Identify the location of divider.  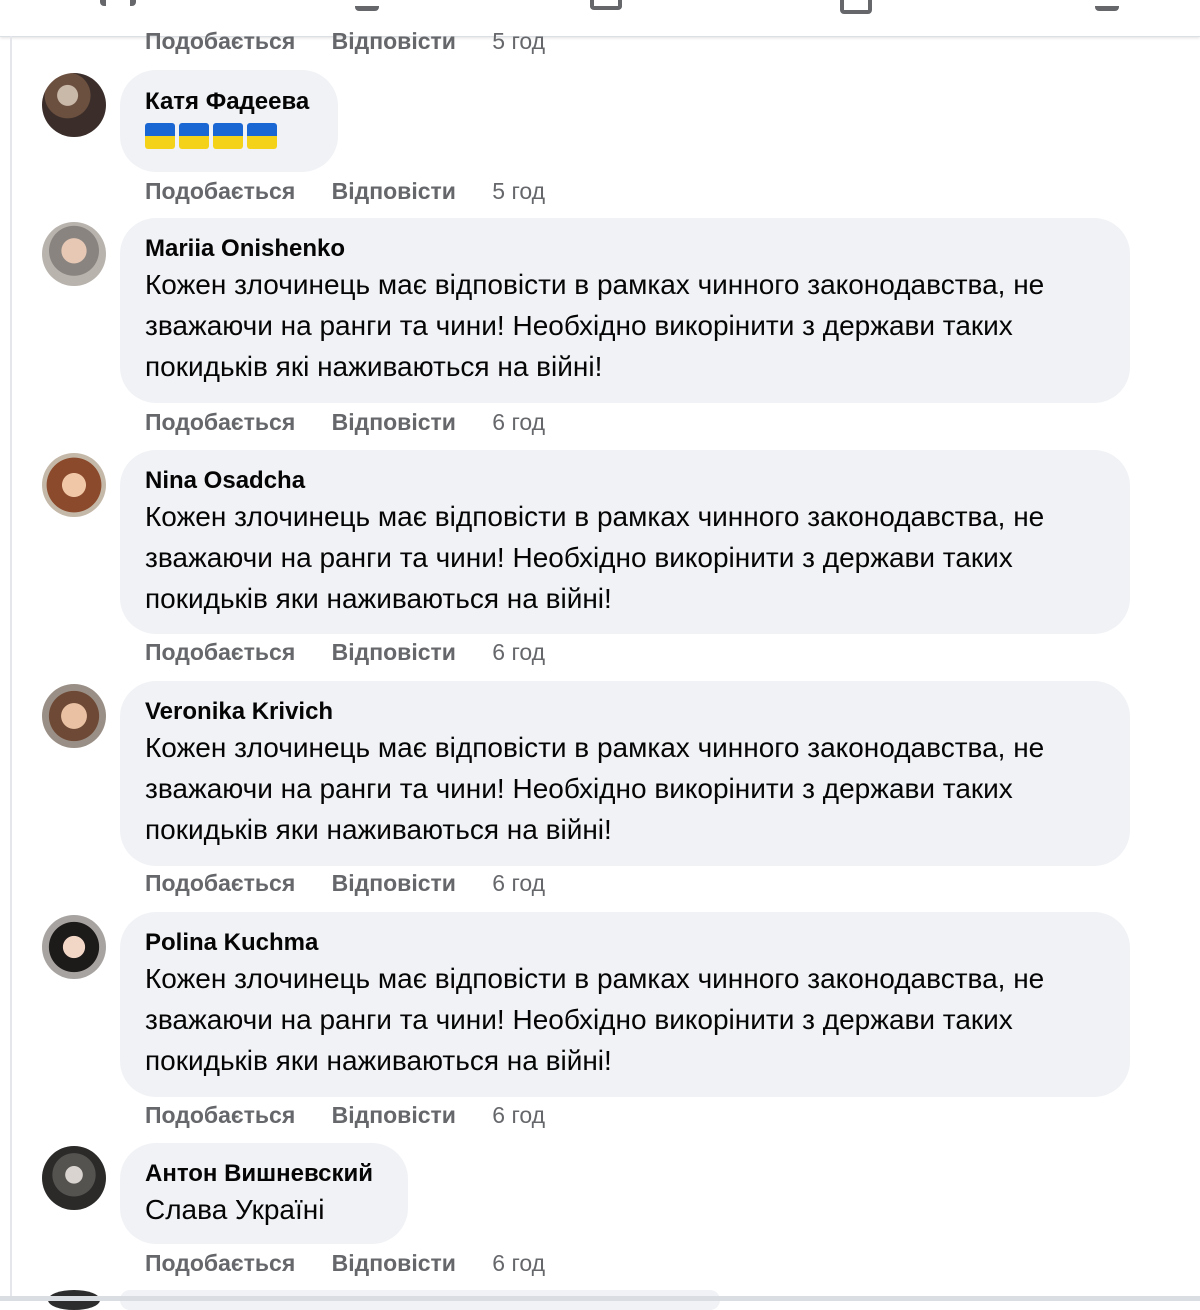
(600, 1298).